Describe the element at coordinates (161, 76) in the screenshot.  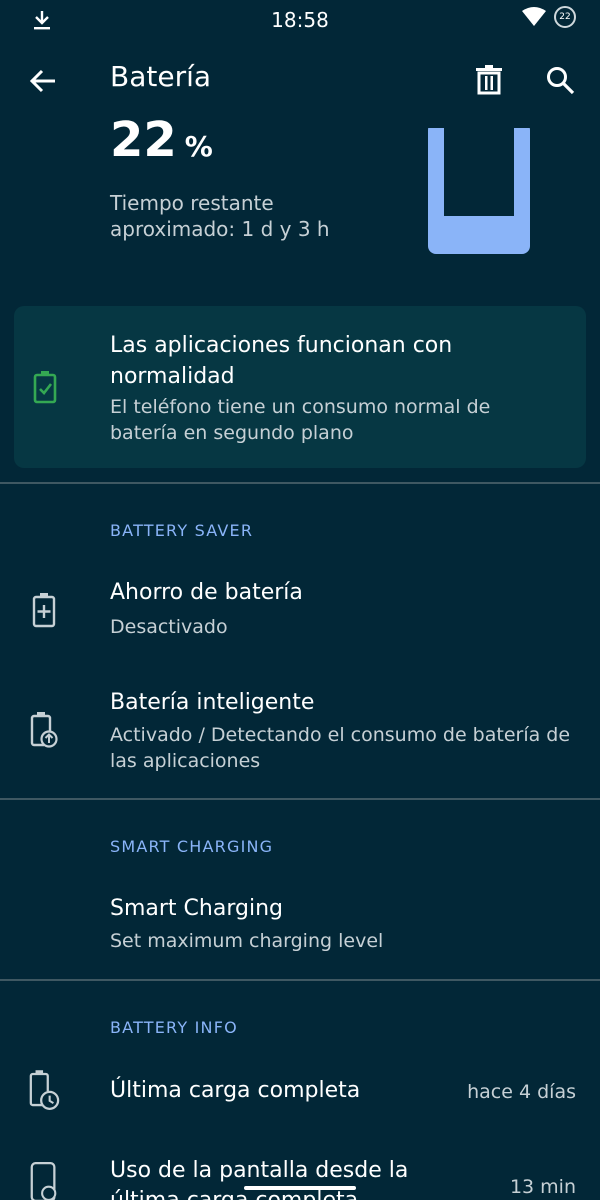
I see `page-title: Batería` at that location.